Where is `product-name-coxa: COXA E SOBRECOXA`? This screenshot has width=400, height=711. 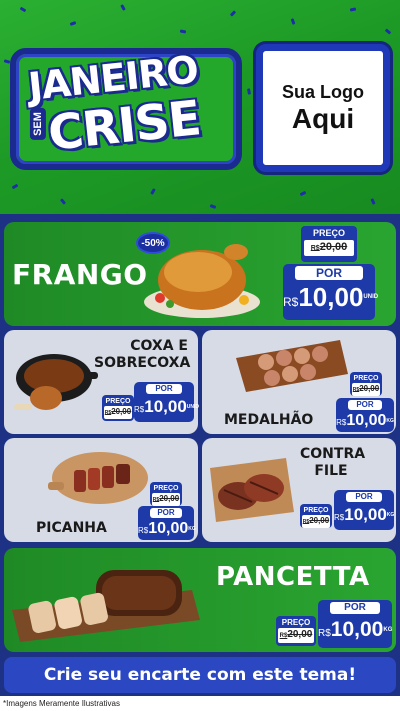
product-name-coxa: COXA E SOBRECOXA is located at coordinates (142, 355).